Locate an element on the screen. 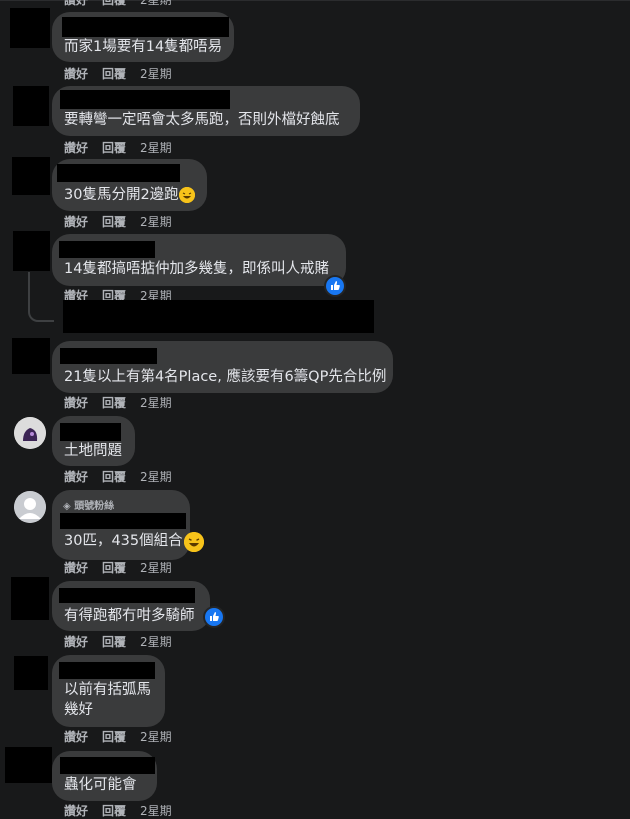 The height and width of the screenshot is (819, 630). comment-text: 14隻都搞唔掂仲加多幾隻，即係叫人戒賭 is located at coordinates (196, 269).